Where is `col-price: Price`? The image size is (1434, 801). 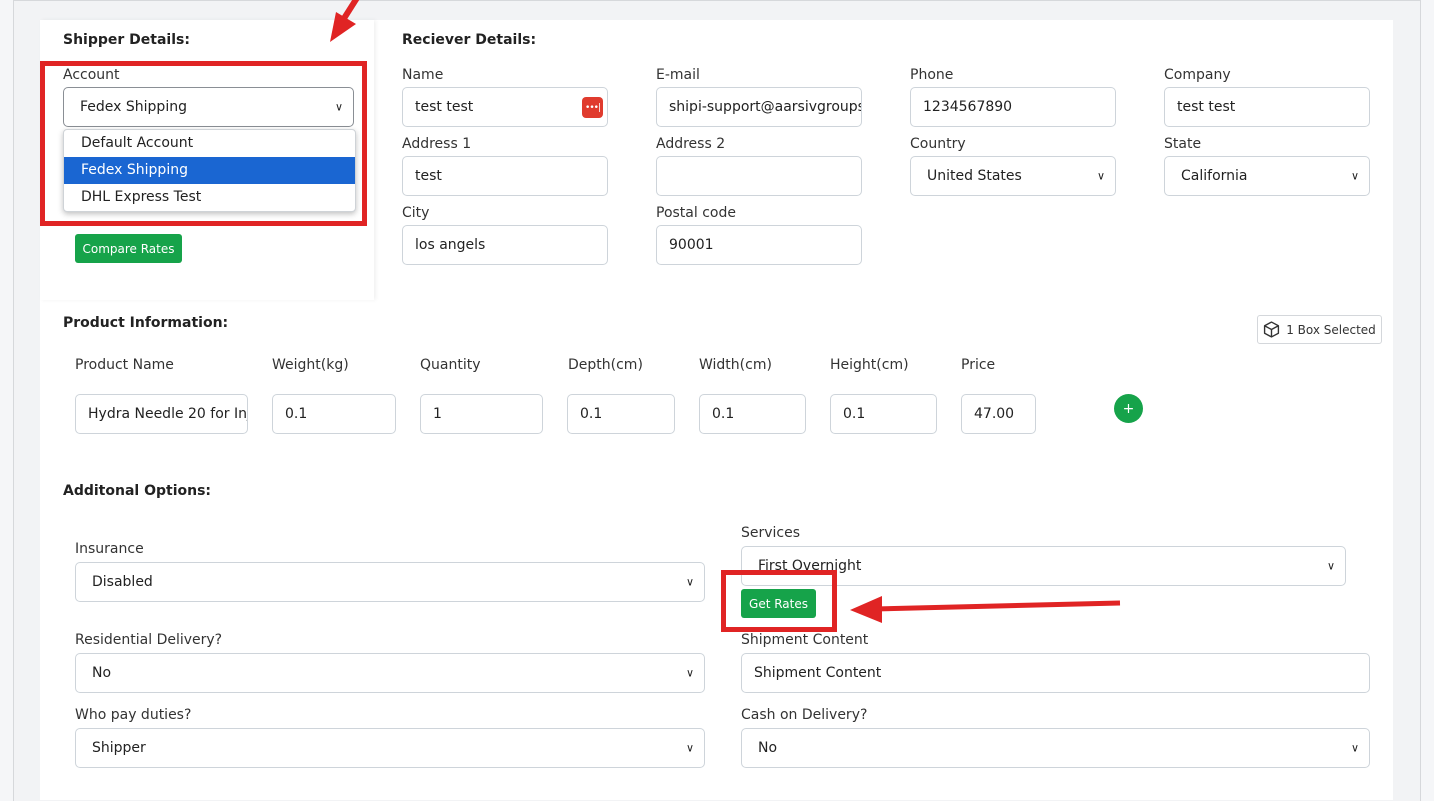 col-price: Price is located at coordinates (978, 365).